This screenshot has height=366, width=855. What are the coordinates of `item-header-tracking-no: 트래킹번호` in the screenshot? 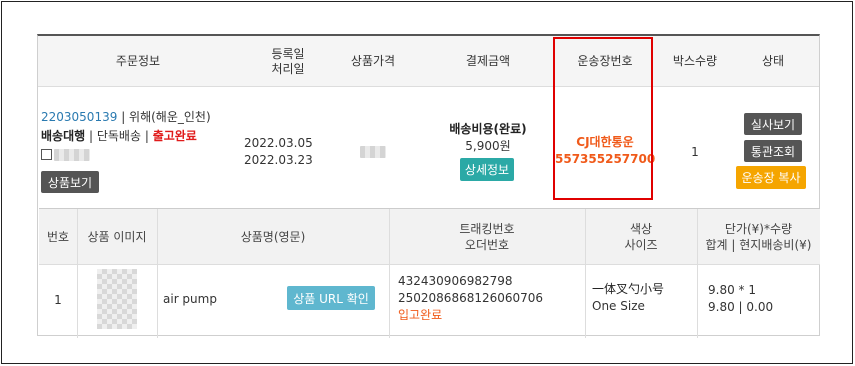 It's located at (487, 229).